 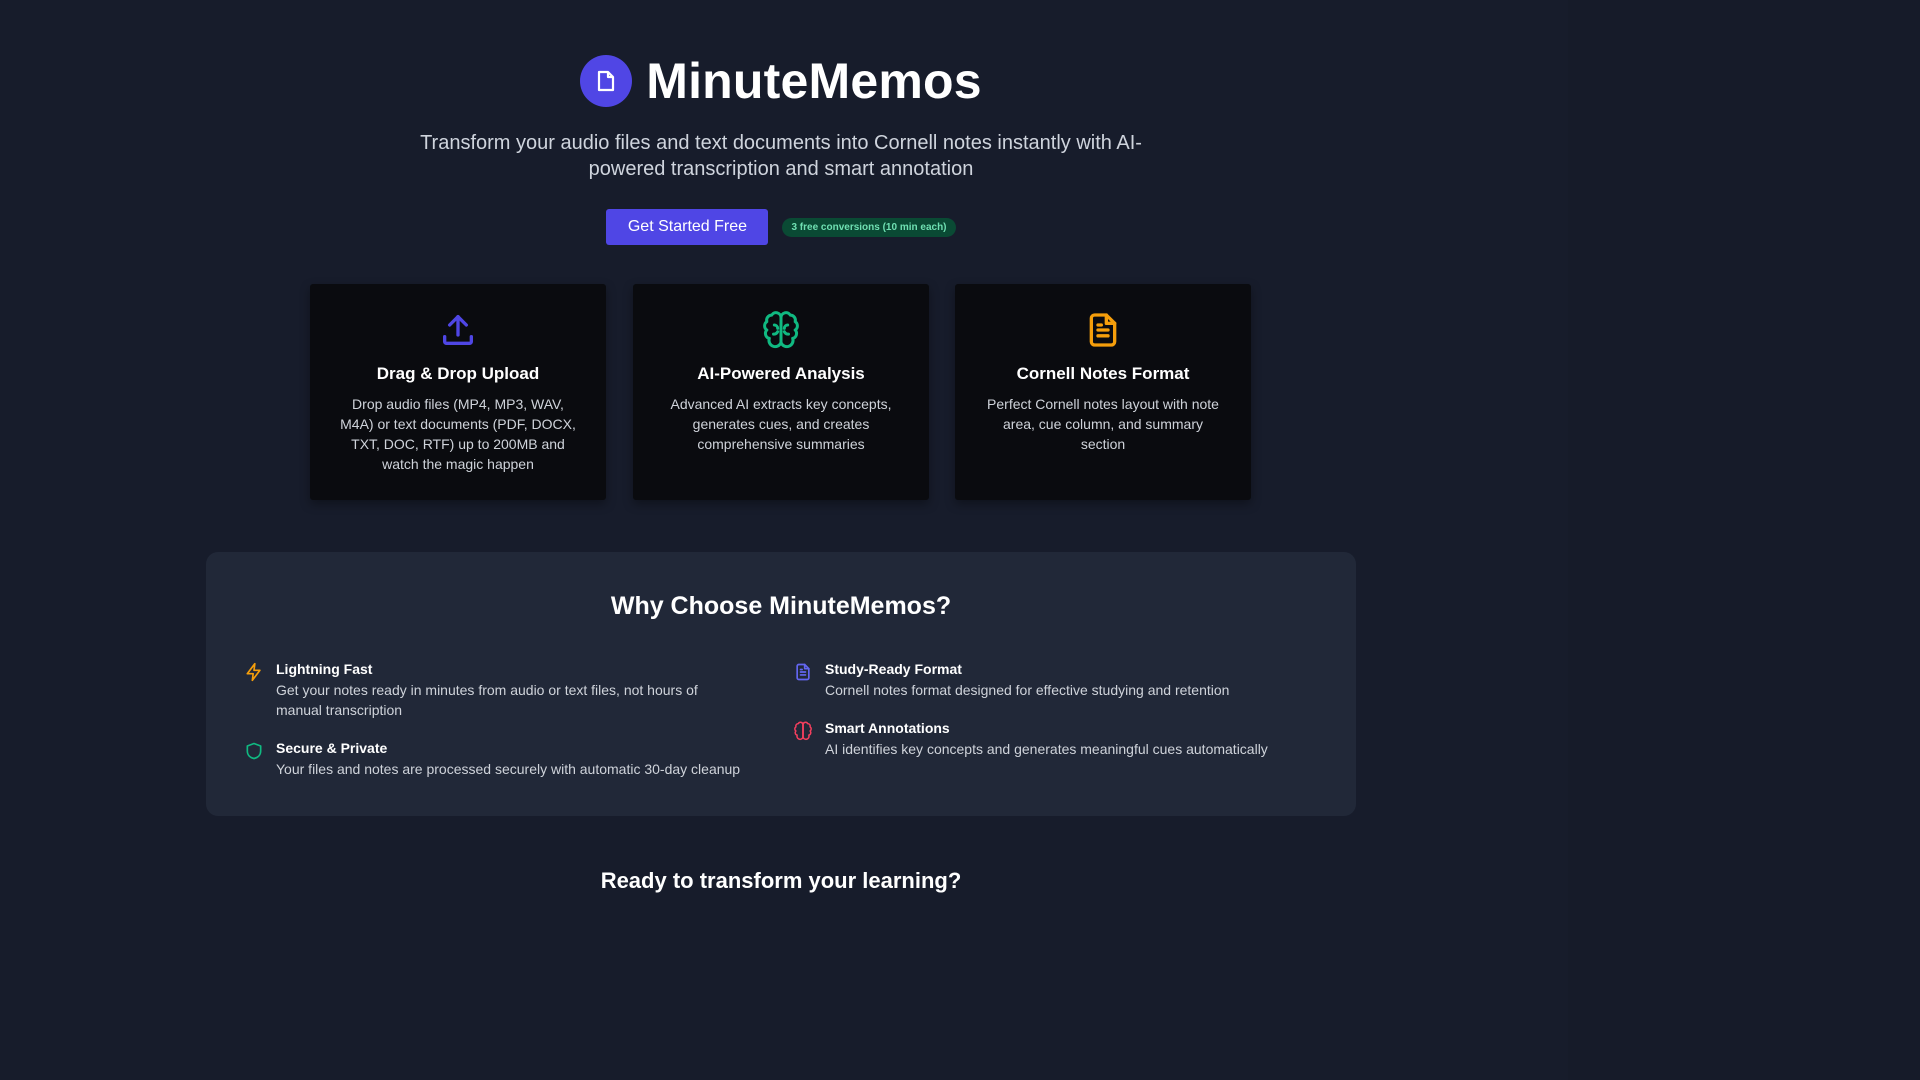 What do you see at coordinates (814, 81) in the screenshot?
I see `app-name: MinuteMemos` at bounding box center [814, 81].